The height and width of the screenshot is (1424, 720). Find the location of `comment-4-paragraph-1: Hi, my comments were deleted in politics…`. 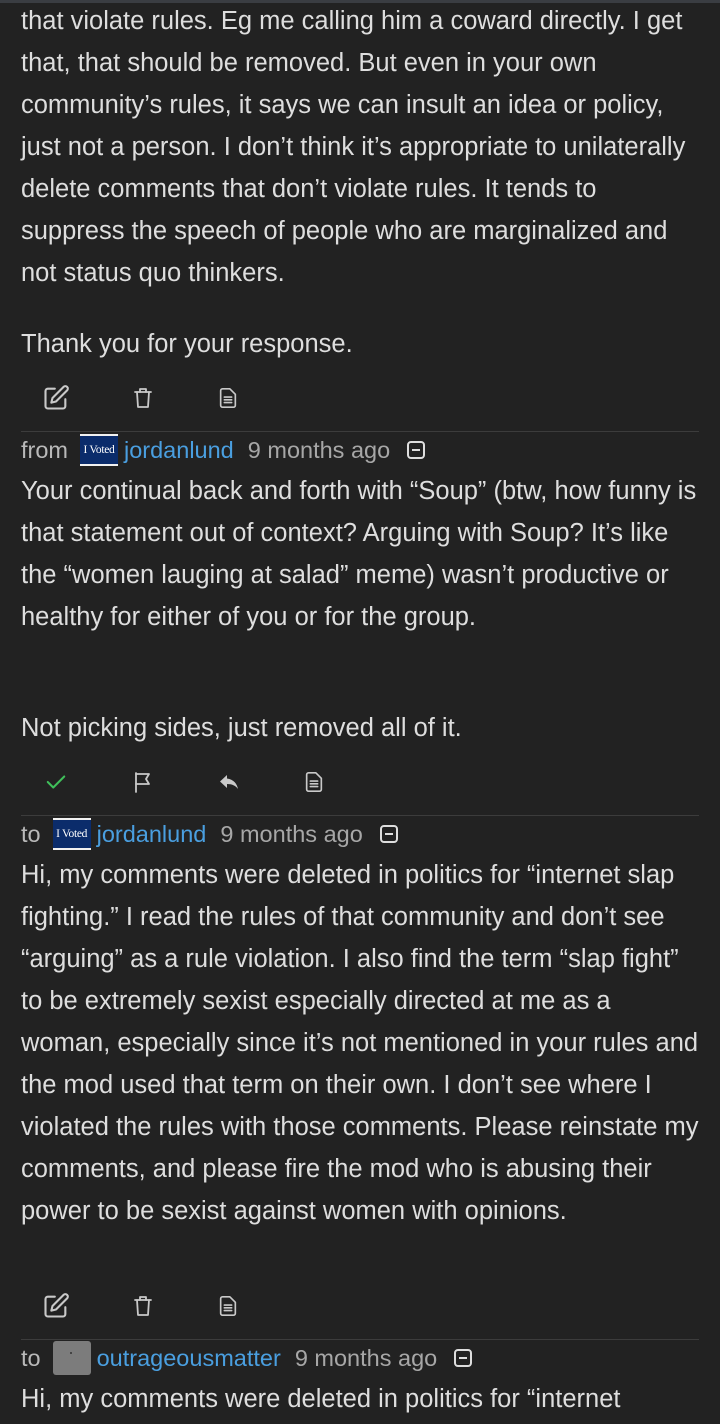

comment-4-paragraph-1: Hi, my comments were deleted in politics… is located at coordinates (321, 1399).